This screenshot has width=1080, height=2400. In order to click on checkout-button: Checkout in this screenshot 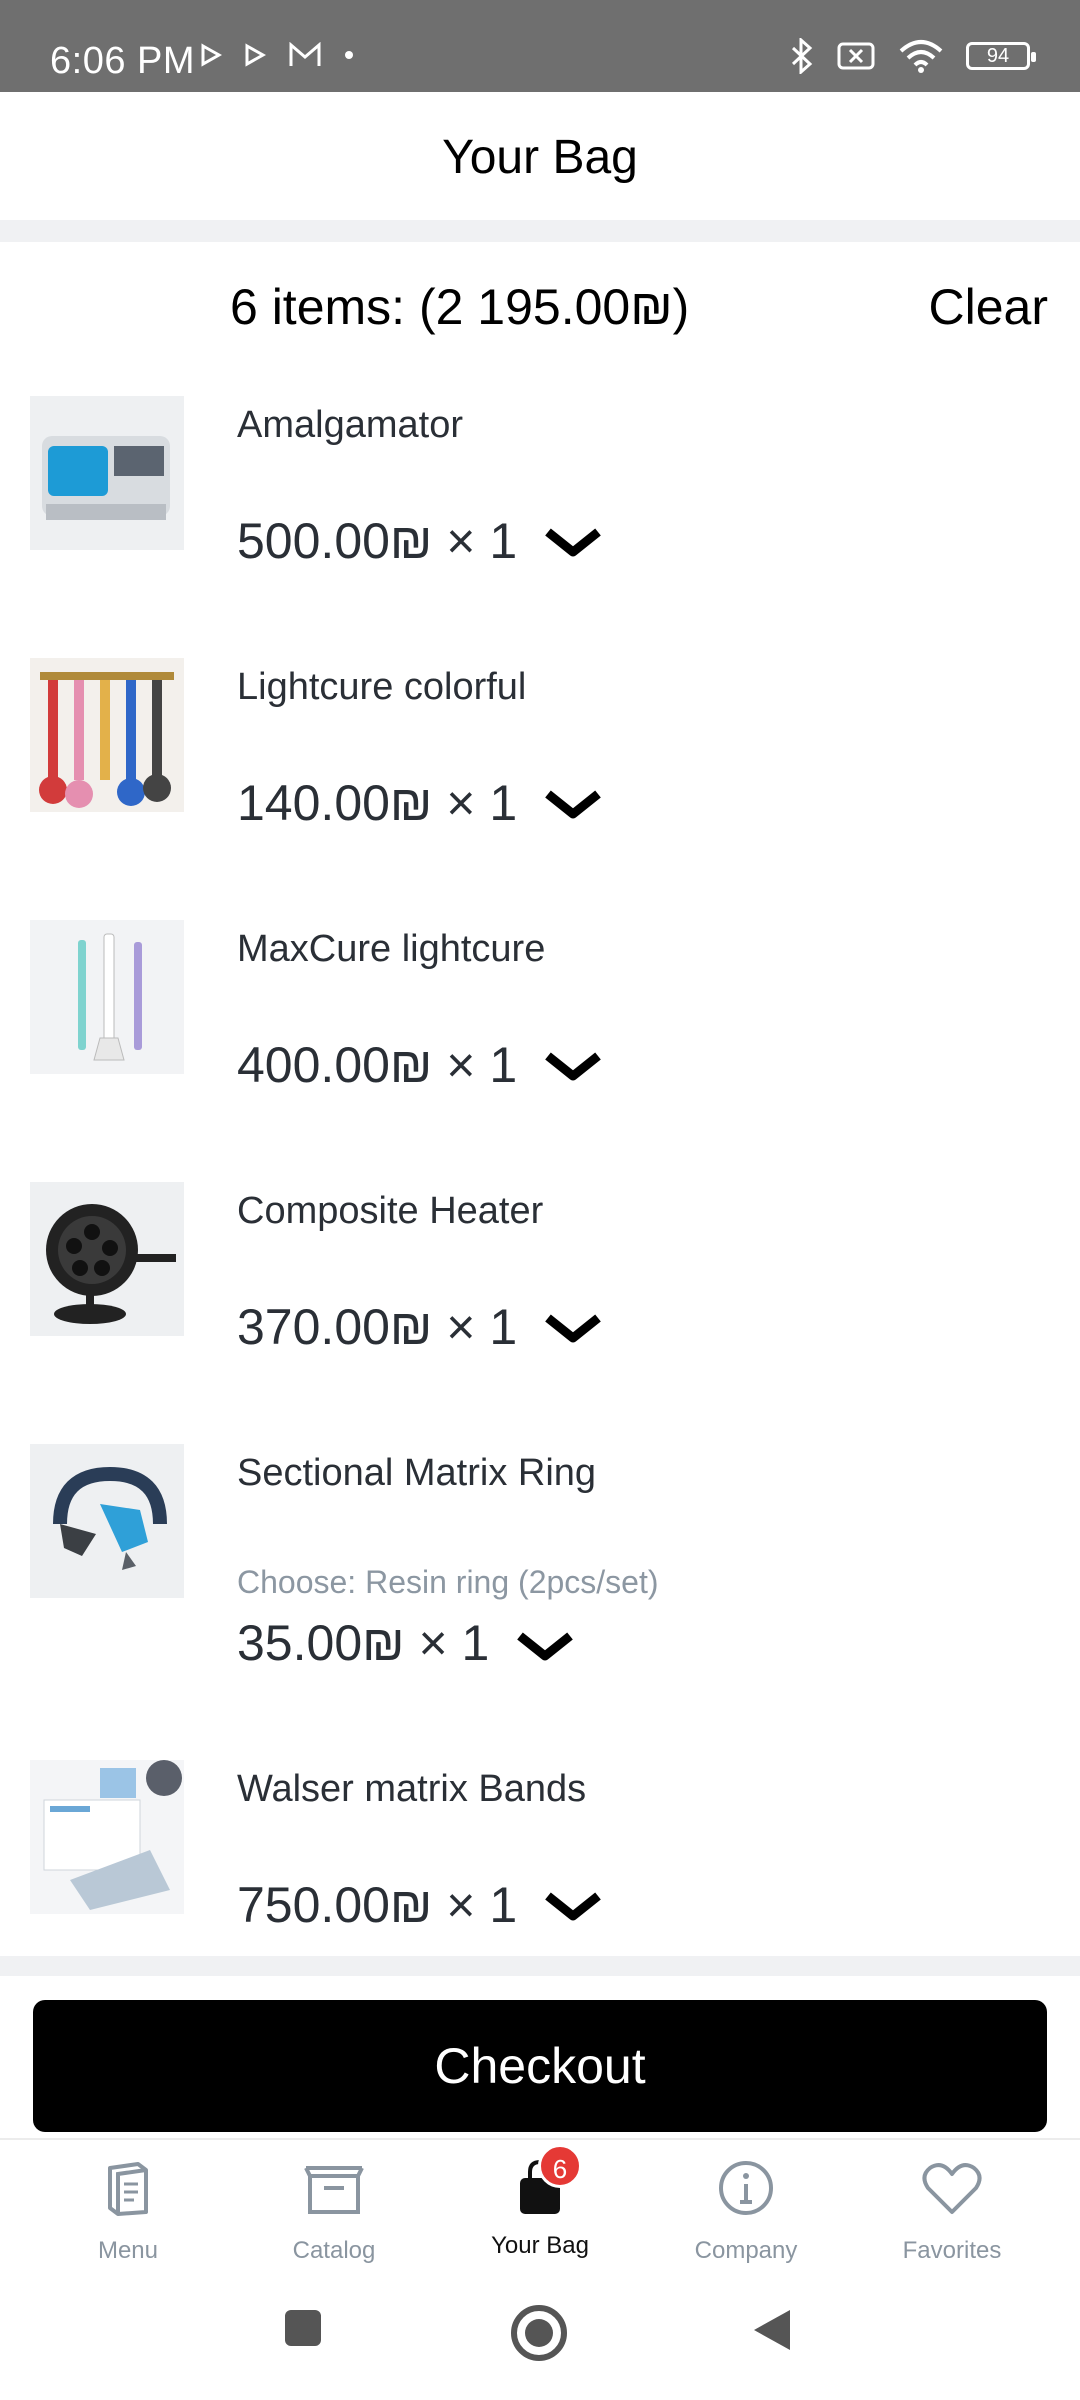, I will do `click(540, 2066)`.